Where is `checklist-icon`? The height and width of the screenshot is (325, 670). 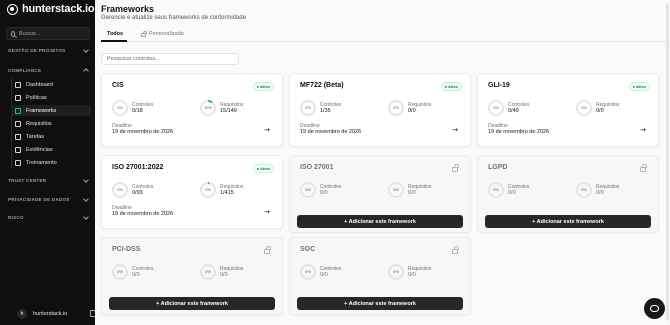
checklist-icon is located at coordinates (18, 123).